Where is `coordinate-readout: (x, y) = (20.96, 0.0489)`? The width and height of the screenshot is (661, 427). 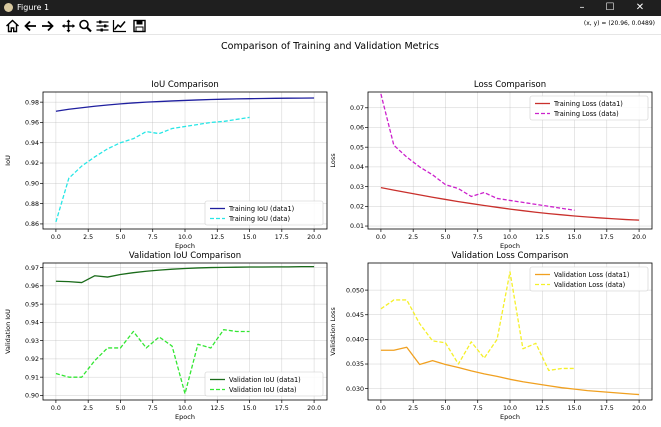
coordinate-readout: (x, y) = (20.96, 0.0489) is located at coordinates (619, 23).